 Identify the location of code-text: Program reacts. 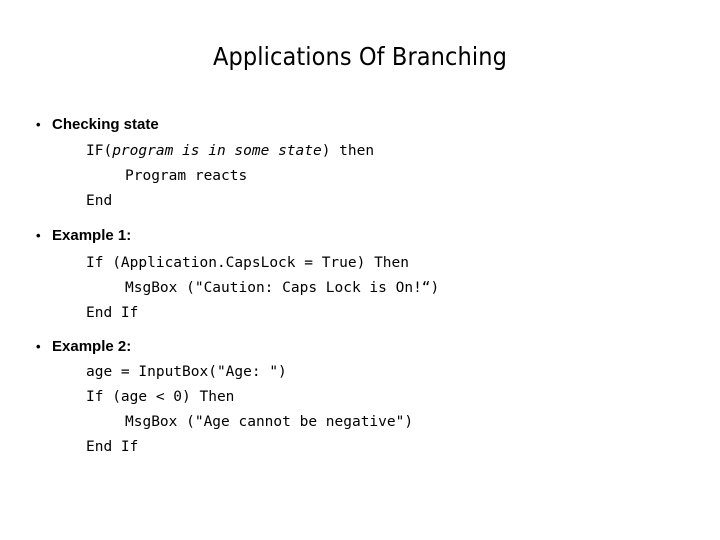
(186, 176).